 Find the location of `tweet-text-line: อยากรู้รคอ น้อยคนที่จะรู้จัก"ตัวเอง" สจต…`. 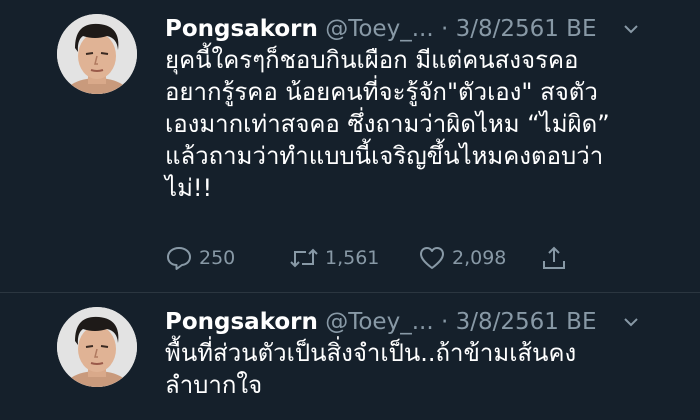

tweet-text-line: อยากรู้รคอ น้อยคนที่จะรู้จัก"ตัวเอง" สจต… is located at coordinates (381, 92).